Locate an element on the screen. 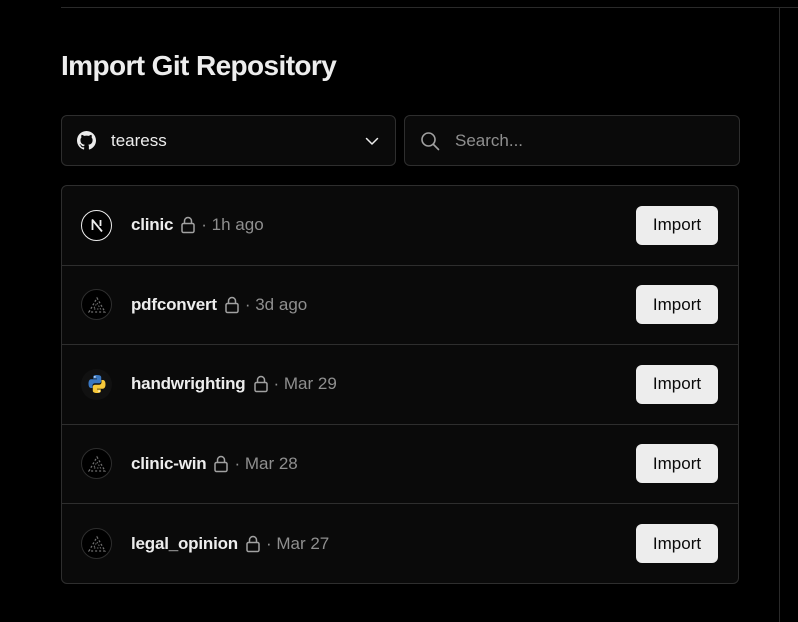 The width and height of the screenshot is (798, 622). repository-updated: · Mar 27 is located at coordinates (297, 543).